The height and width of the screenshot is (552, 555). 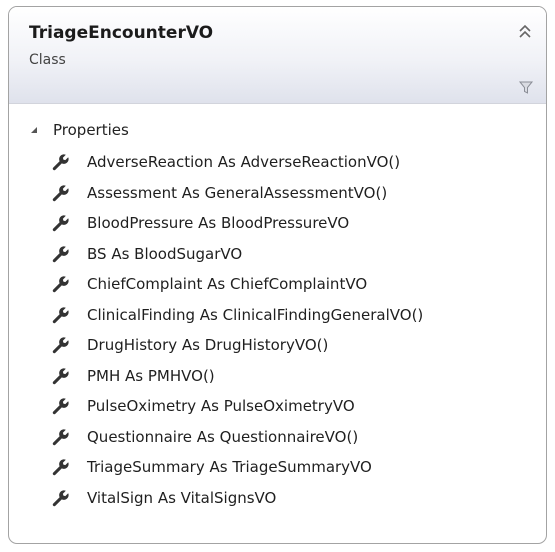 I want to click on class-name: TriageEncounterVO, so click(x=121, y=33).